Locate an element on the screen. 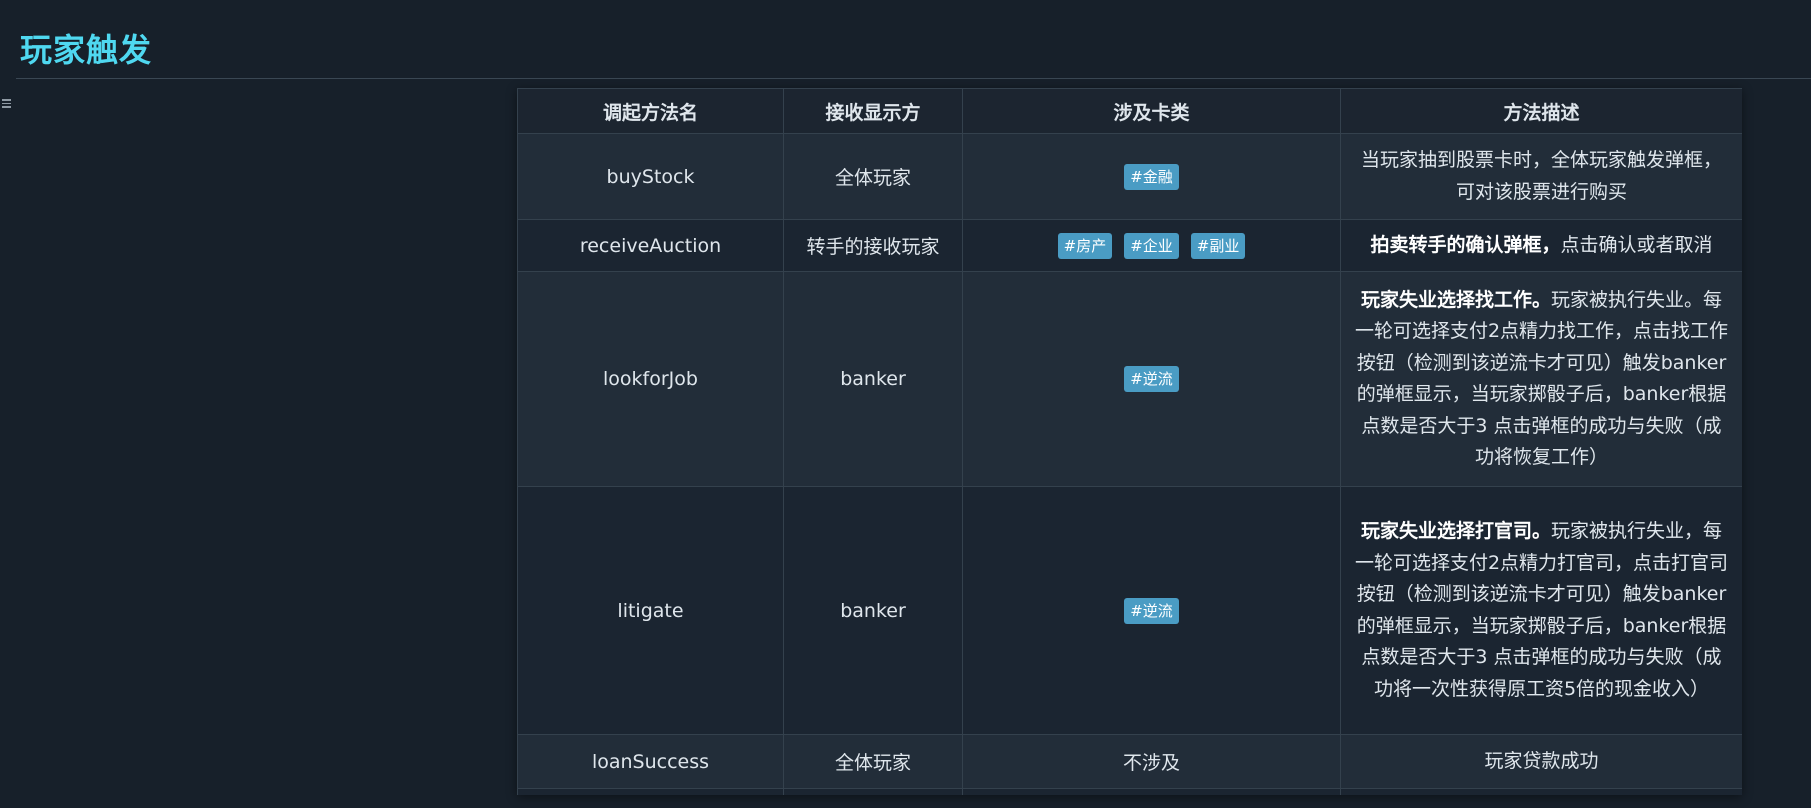  table-header-row: 调起方法名 接收显示方 涉及卡类 方法描述 is located at coordinates (1129, 111).